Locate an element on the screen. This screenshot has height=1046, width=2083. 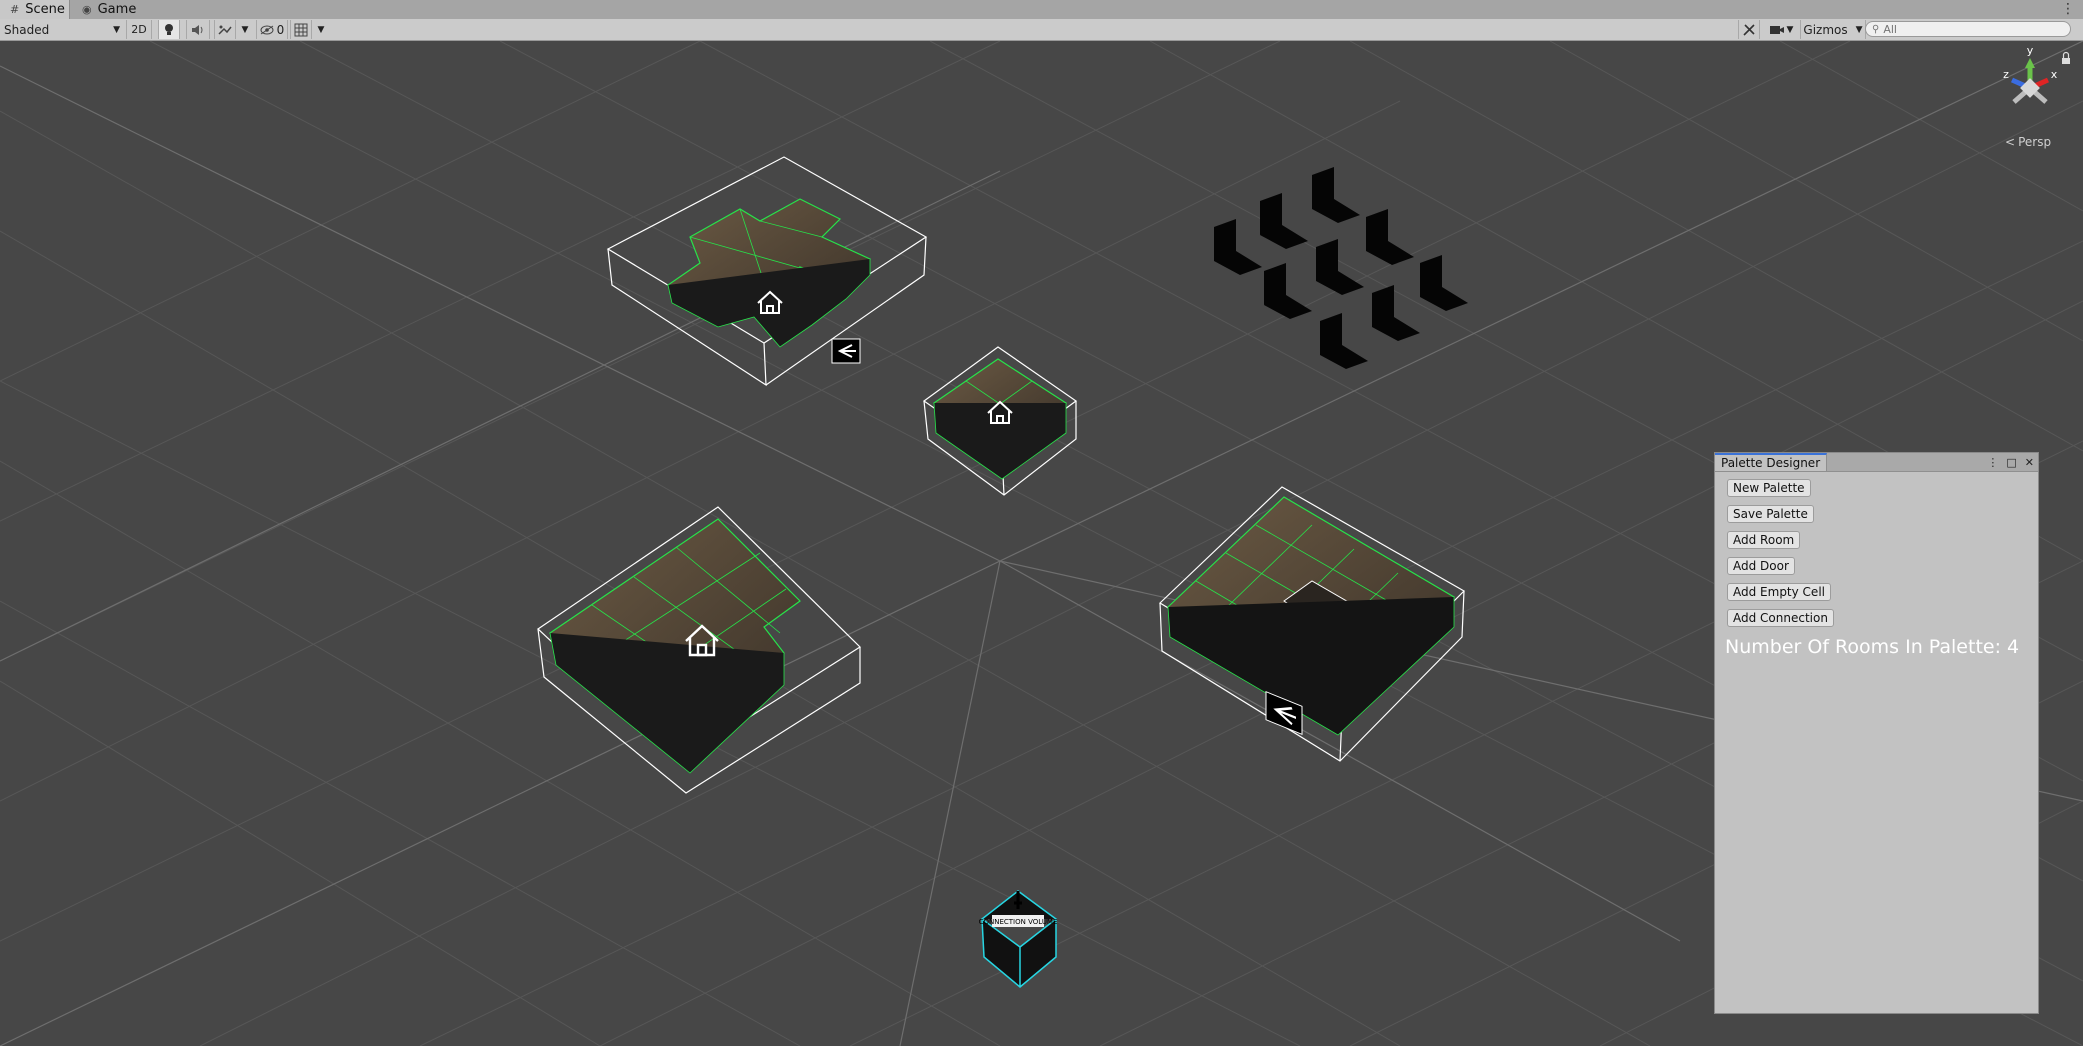
gizmo-x-label: x is located at coordinates (2054, 74).